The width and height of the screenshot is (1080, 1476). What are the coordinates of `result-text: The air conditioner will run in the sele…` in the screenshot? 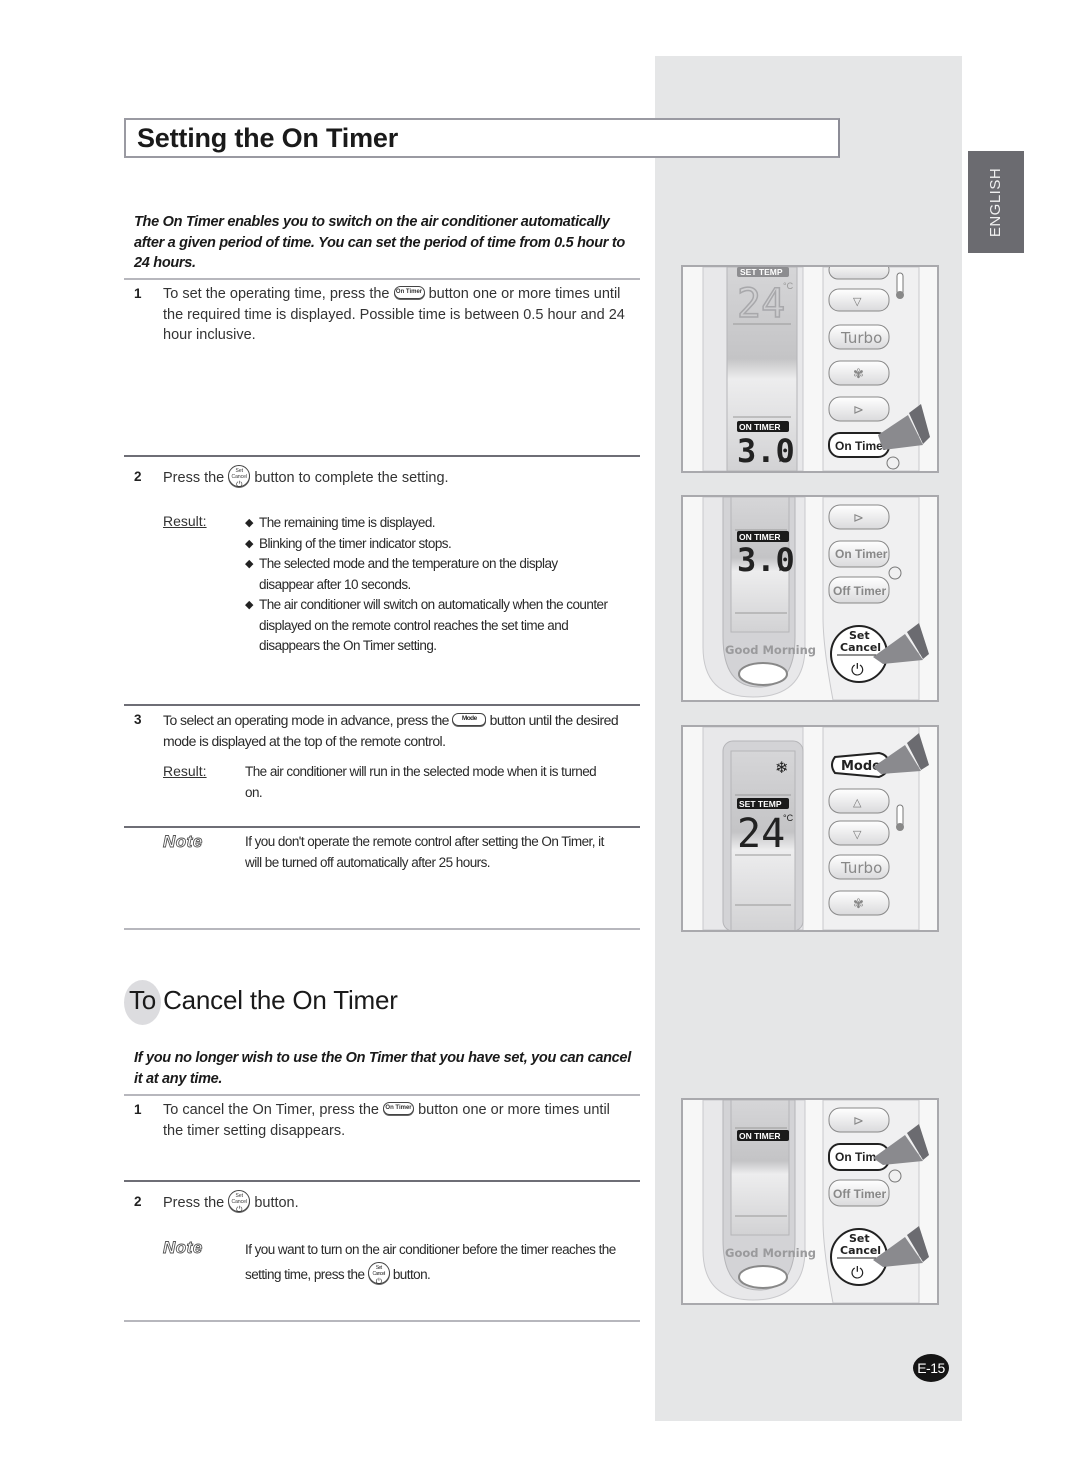 It's located at (421, 782).